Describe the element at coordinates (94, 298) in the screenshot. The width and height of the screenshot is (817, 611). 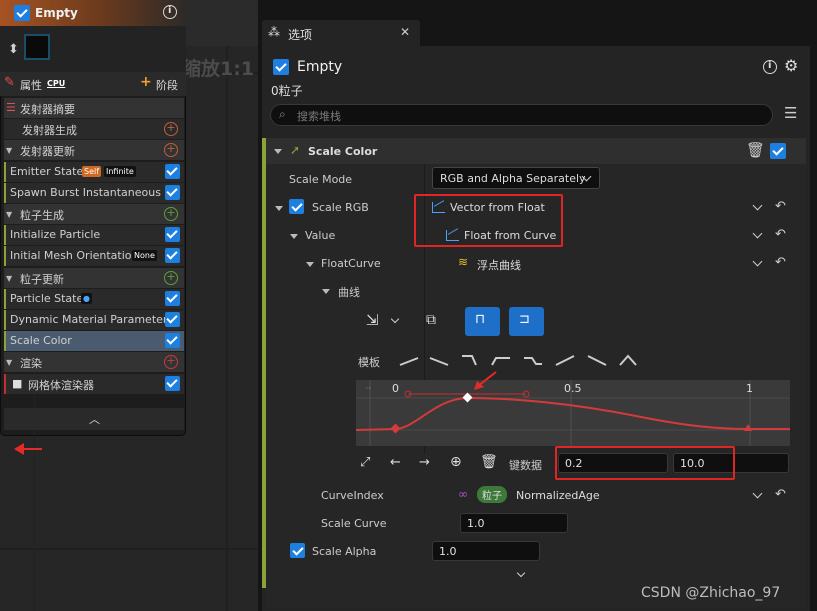
I see `node-module-row: Particle State ●` at that location.